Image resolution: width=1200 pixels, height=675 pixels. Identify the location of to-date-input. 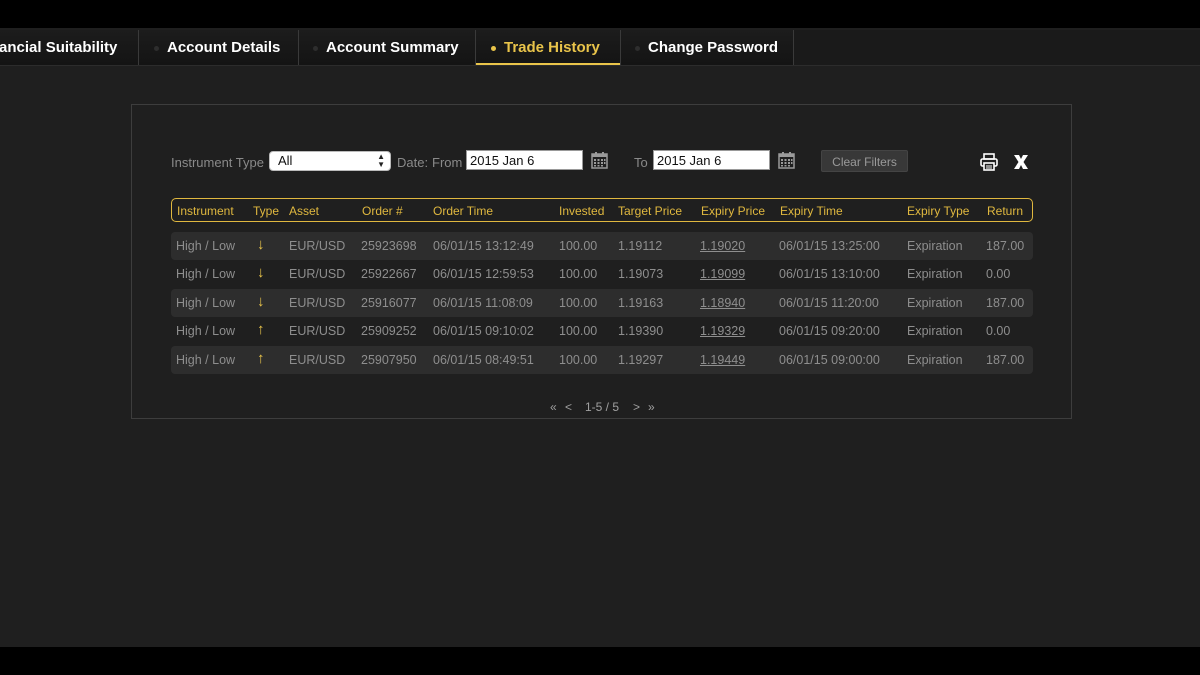
(711, 160).